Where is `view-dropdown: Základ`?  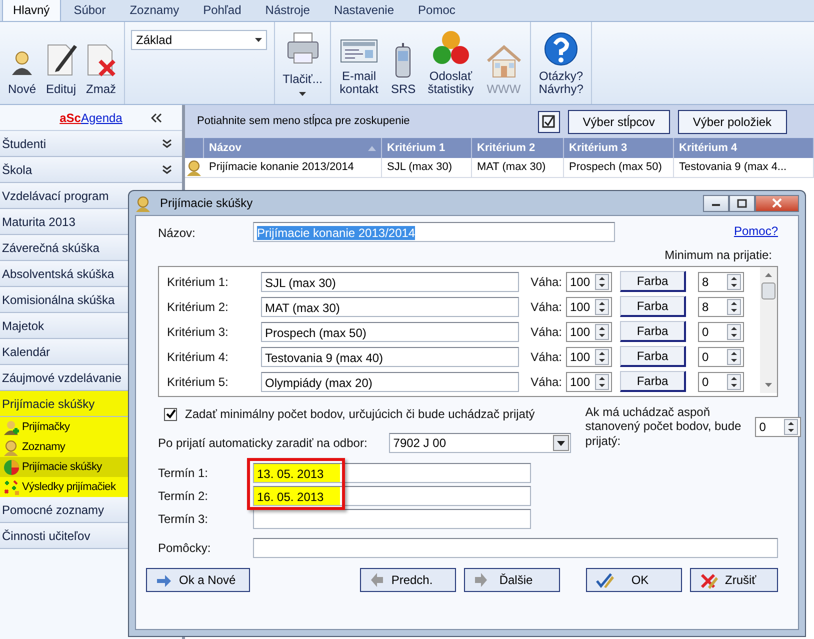 view-dropdown: Základ is located at coordinates (199, 40).